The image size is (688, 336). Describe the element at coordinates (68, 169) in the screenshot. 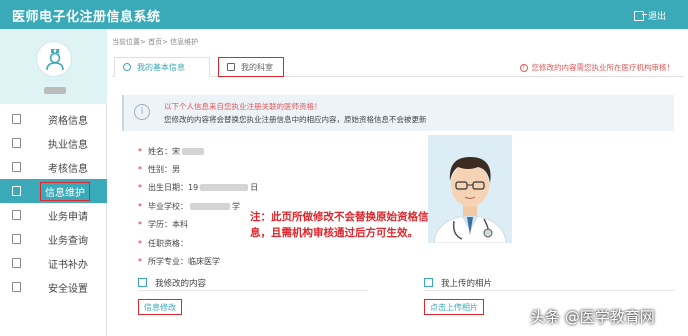

I see `sidebar-item-label: 考核信息` at that location.